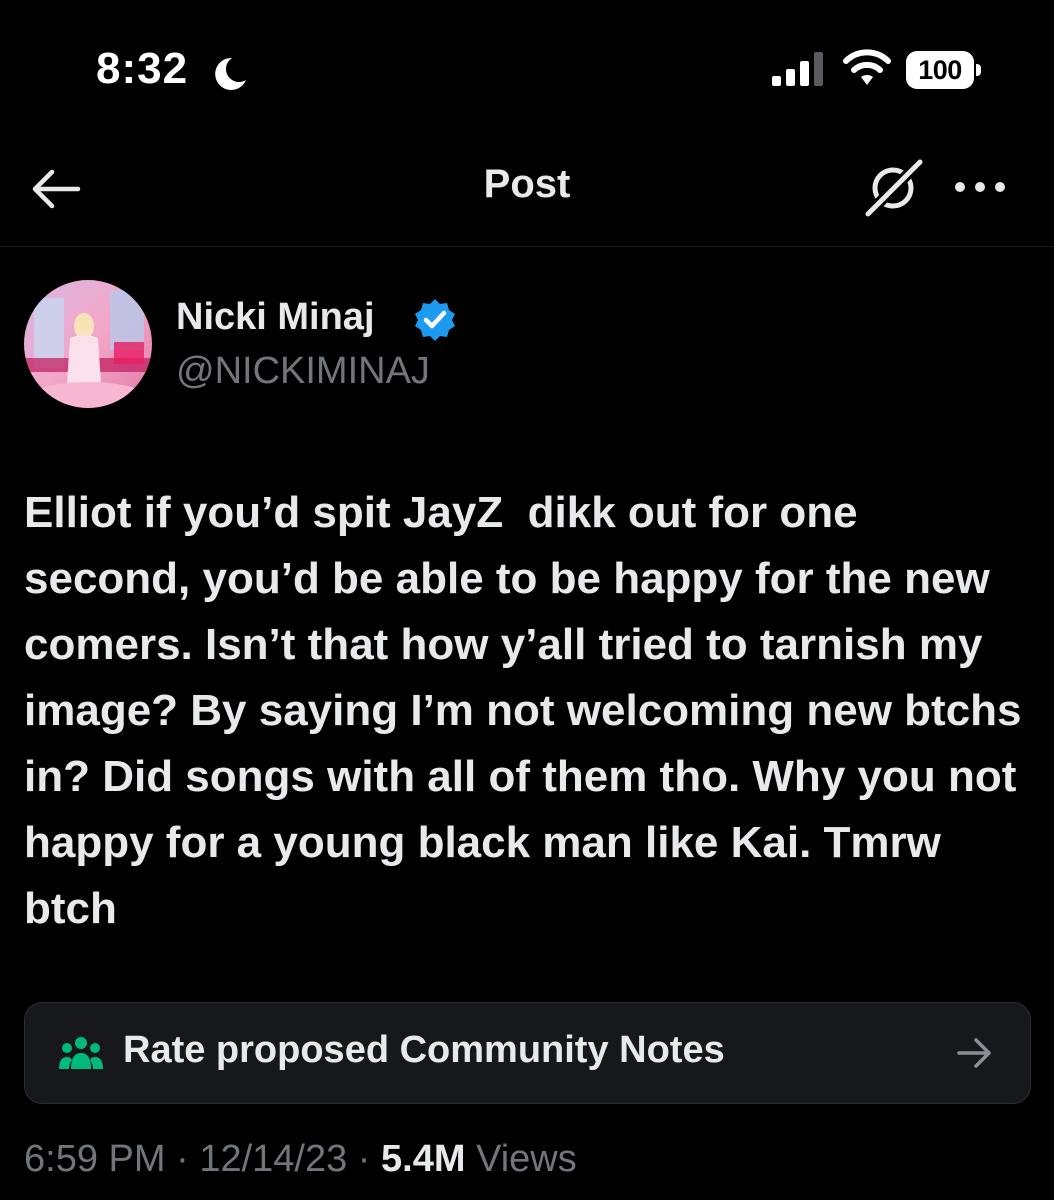 This screenshot has height=1200, width=1054. Describe the element at coordinates (978, 70) in the screenshot. I see `battery-tip` at that location.